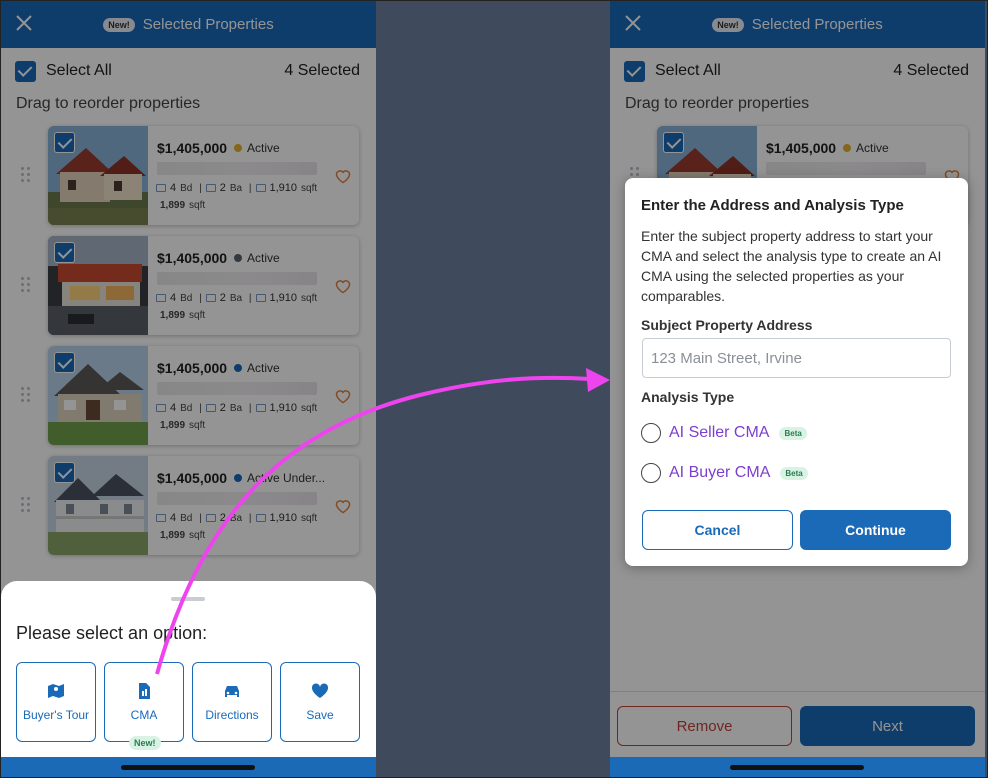 This screenshot has width=988, height=778. What do you see at coordinates (719, 473) in the screenshot?
I see `option-label: AI Buyer CMA` at bounding box center [719, 473].